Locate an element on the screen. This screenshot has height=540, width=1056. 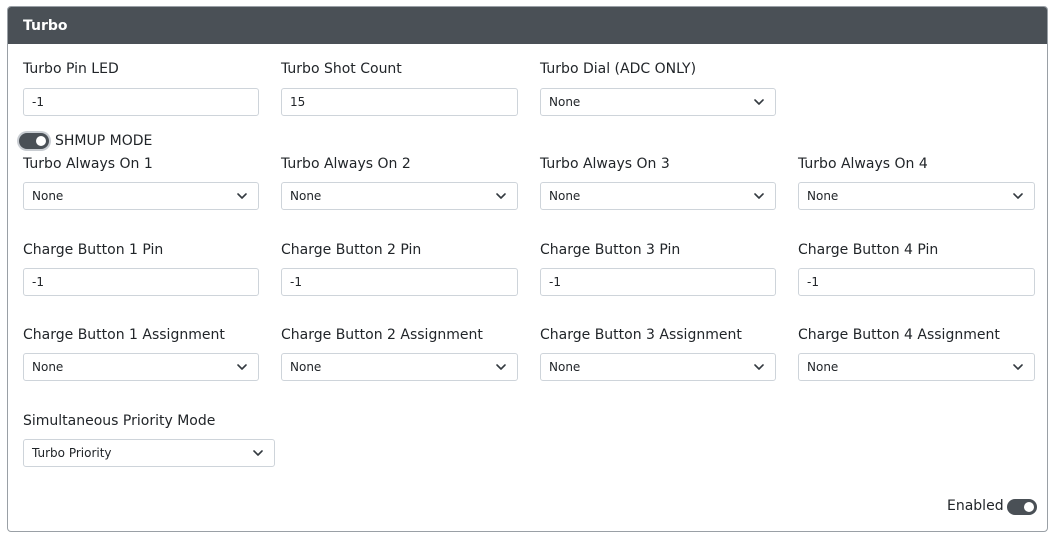
charge-pin-1-value: -1 is located at coordinates (38, 282).